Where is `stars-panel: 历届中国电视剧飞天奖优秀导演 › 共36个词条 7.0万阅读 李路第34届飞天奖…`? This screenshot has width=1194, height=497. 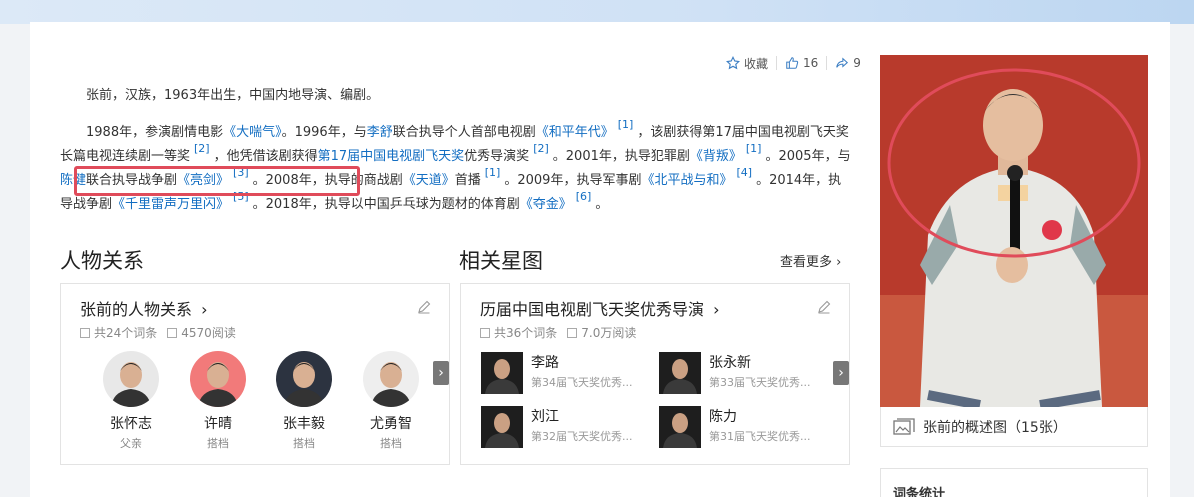
stars-panel: 历届中国电视剧飞天奖优秀导演 › 共36个词条 7.0万阅读 李路第34届飞天奖… is located at coordinates (655, 374).